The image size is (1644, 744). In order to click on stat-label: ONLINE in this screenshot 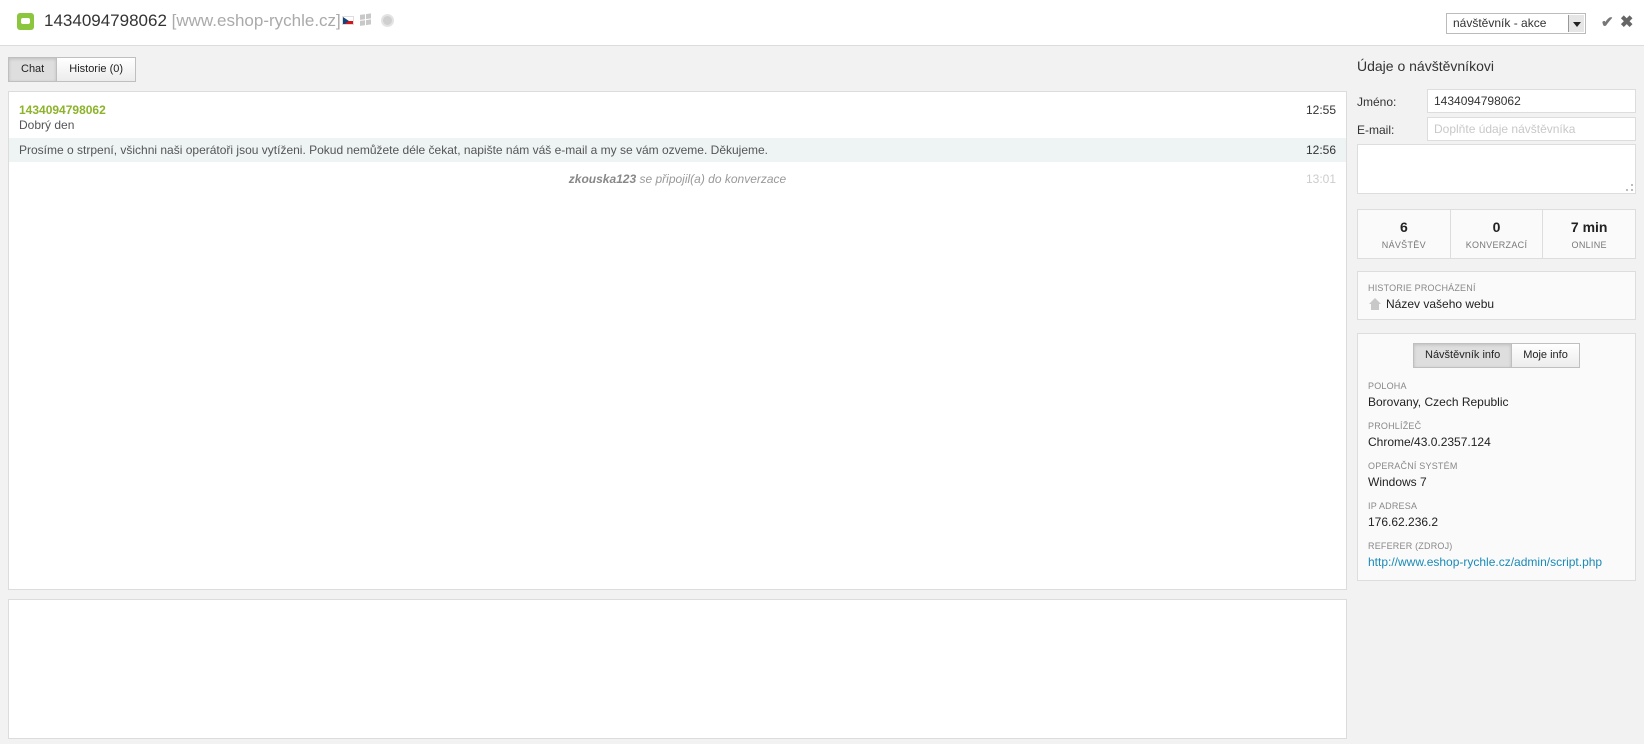, I will do `click(1589, 245)`.